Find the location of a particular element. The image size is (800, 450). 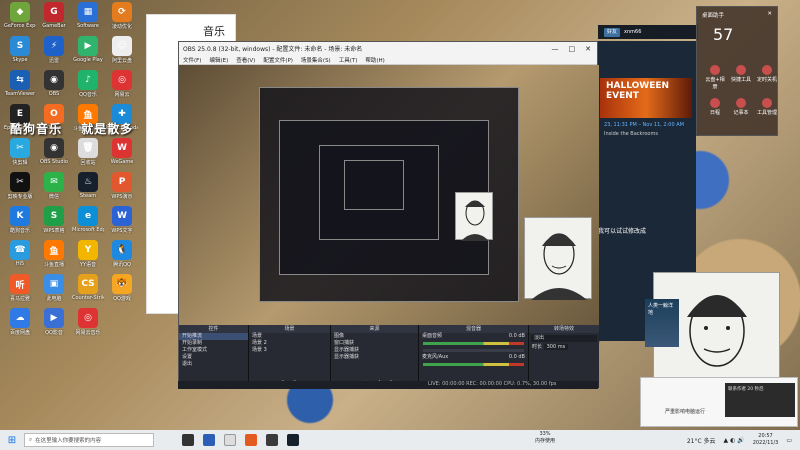

helper-tool: 日程 is located at coordinates (715, 107).